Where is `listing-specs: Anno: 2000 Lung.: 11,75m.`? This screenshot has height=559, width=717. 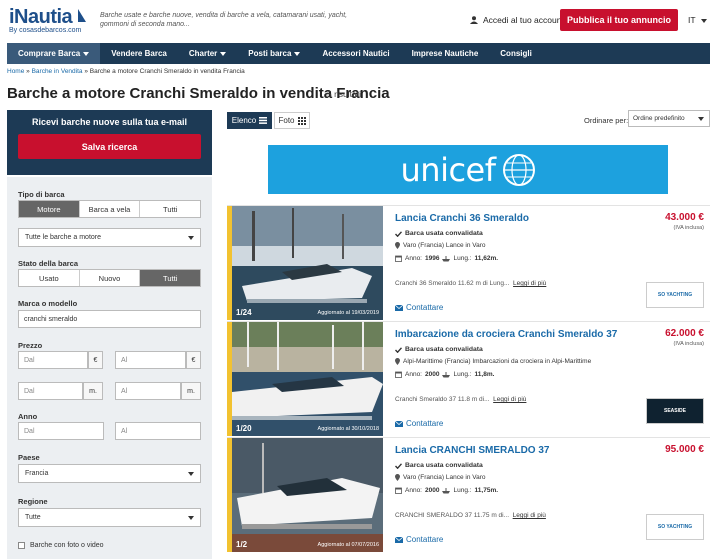 listing-specs: Anno: 2000 Lung.: 11,75m. is located at coordinates (446, 490).